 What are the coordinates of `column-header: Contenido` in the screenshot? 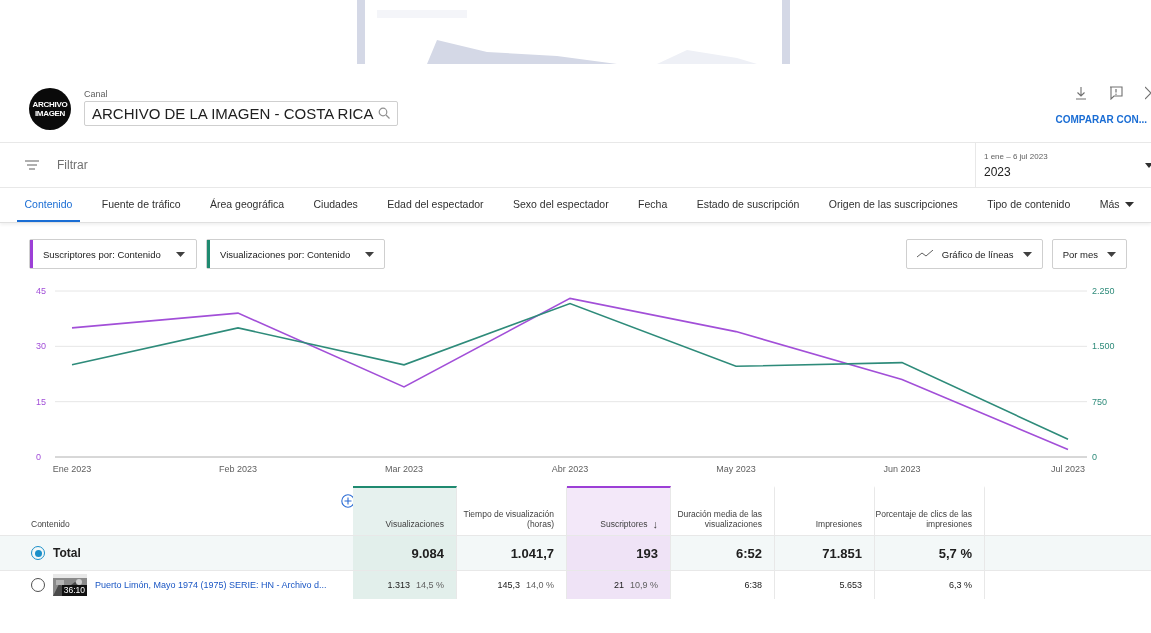 It's located at (176, 510).